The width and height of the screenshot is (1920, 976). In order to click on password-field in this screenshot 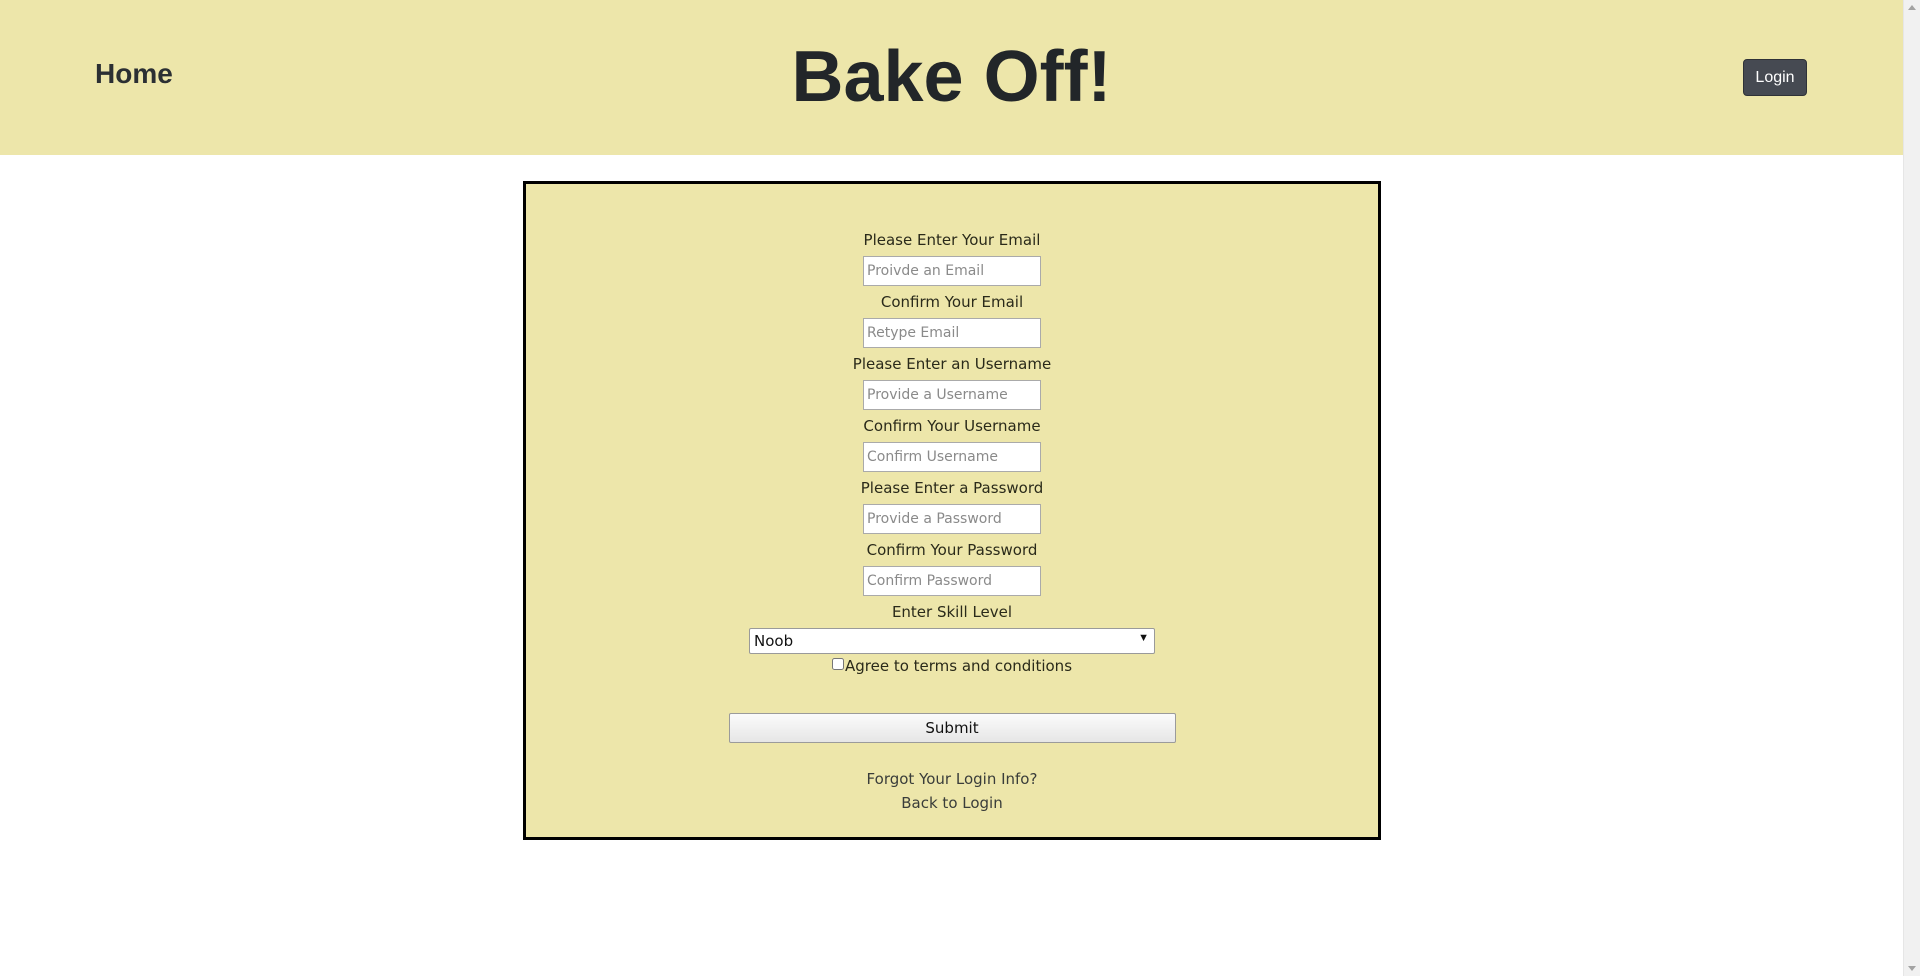, I will do `click(952, 519)`.